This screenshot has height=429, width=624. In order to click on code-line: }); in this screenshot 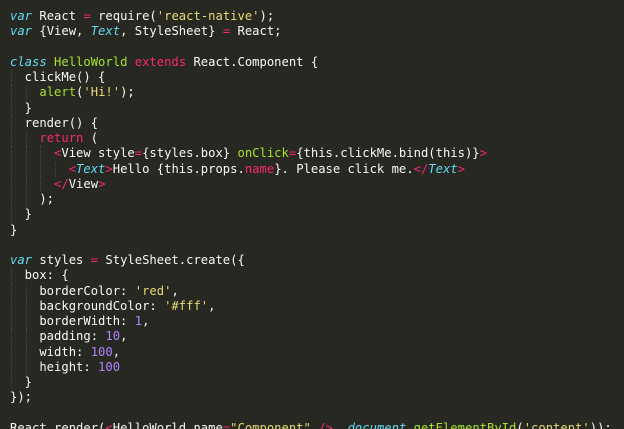, I will do `click(317, 397)`.